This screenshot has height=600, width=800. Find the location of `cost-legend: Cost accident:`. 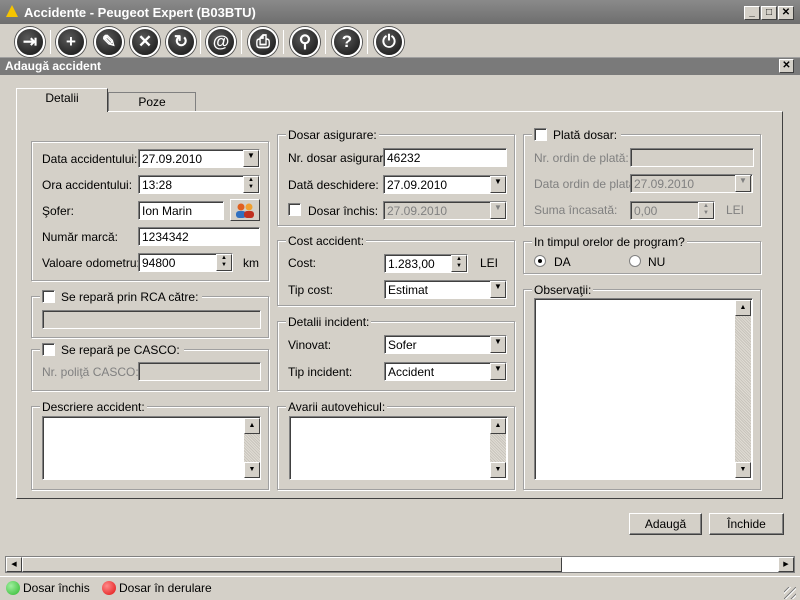

cost-legend: Cost accident: is located at coordinates (326, 241).